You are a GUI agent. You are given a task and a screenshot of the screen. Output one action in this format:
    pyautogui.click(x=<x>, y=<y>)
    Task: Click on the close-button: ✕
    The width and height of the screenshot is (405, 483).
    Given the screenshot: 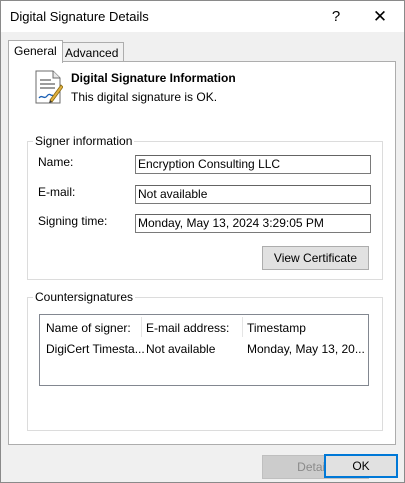 What is the action you would take?
    pyautogui.click(x=380, y=16)
    